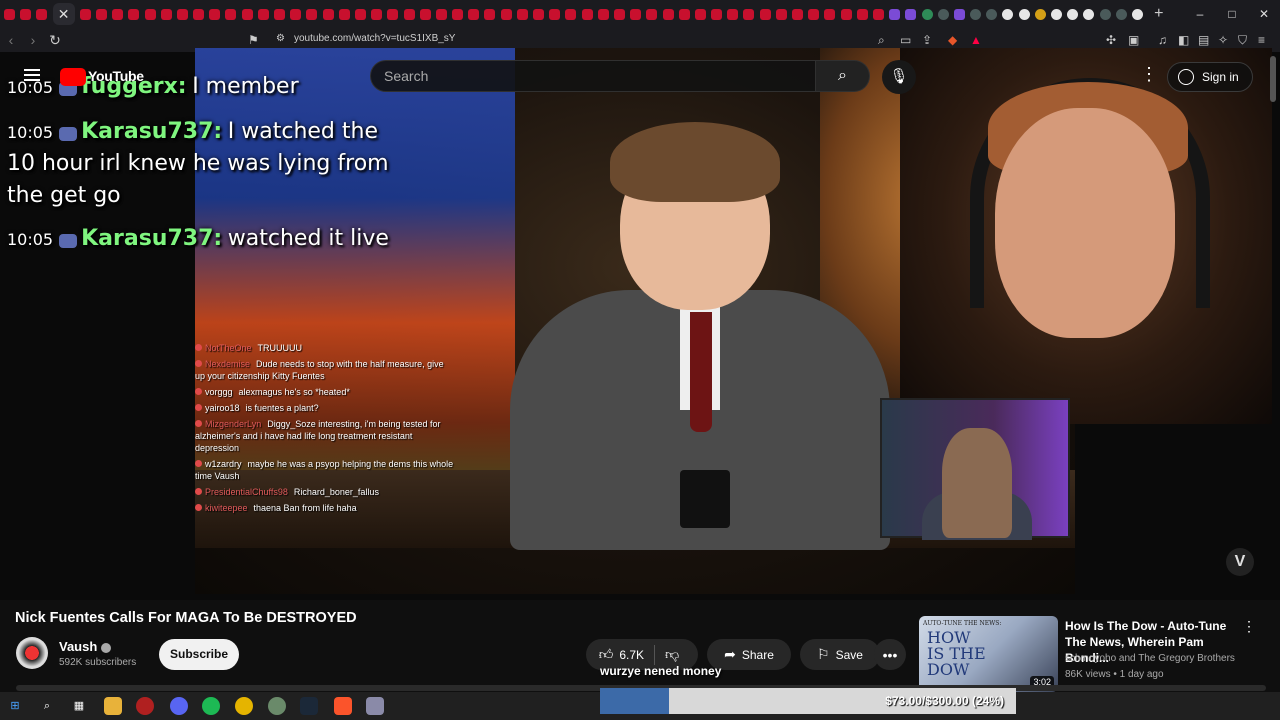  What do you see at coordinates (102, 77) in the screenshot?
I see `youtube-logo: YouTube` at bounding box center [102, 77].